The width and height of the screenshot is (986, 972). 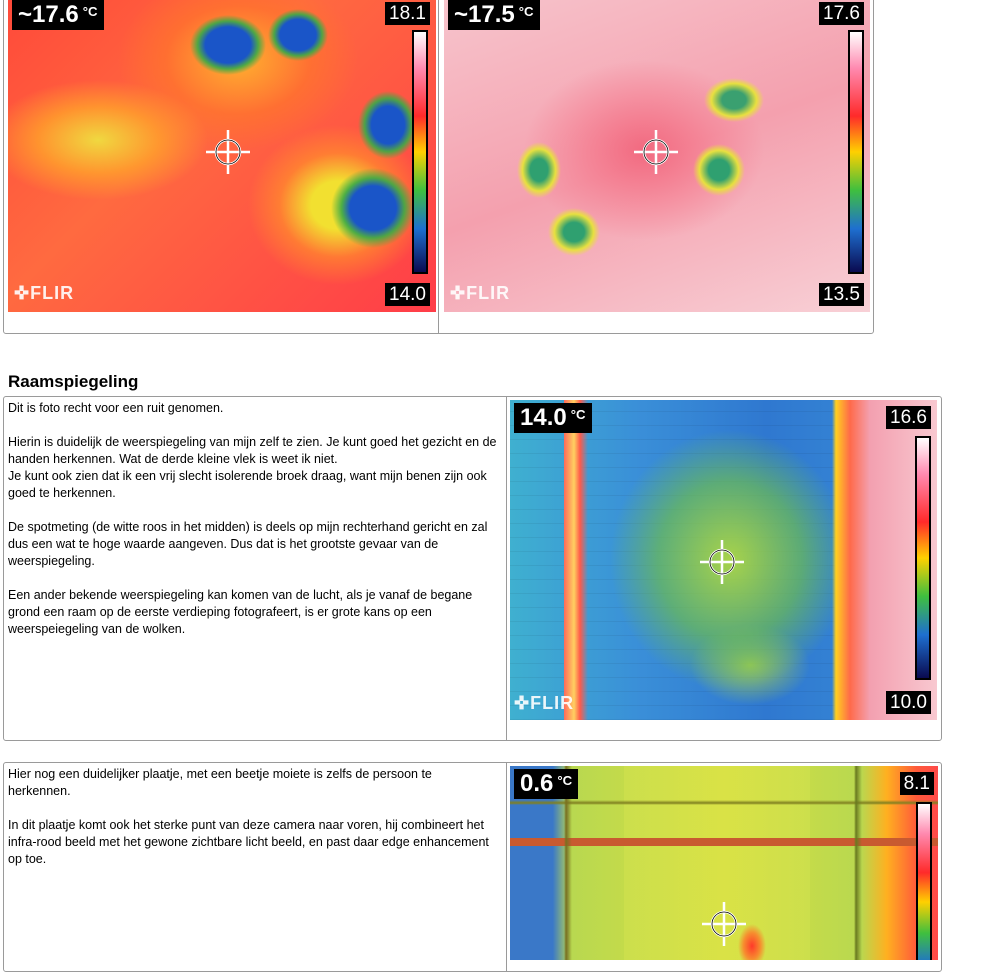 What do you see at coordinates (908, 417) in the screenshot?
I see `scale-max-value: 16.6` at bounding box center [908, 417].